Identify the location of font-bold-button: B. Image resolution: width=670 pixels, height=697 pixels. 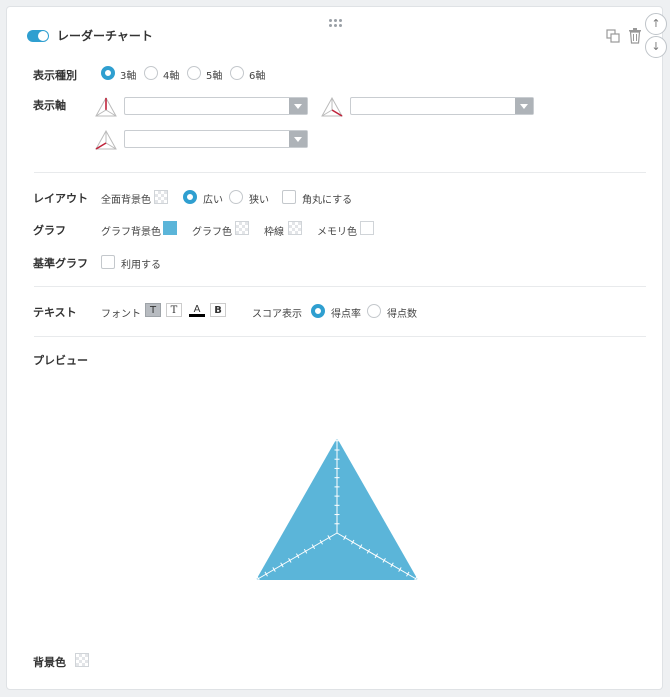
(218, 310).